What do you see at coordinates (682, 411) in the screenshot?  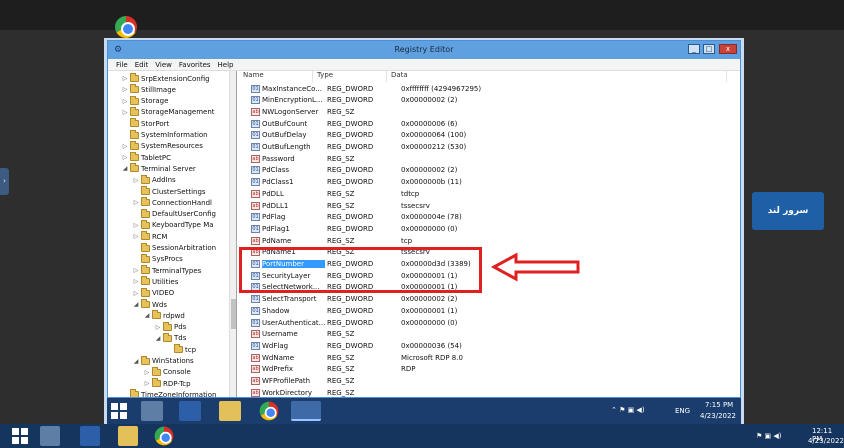 I see `language-indicator: ENG` at bounding box center [682, 411].